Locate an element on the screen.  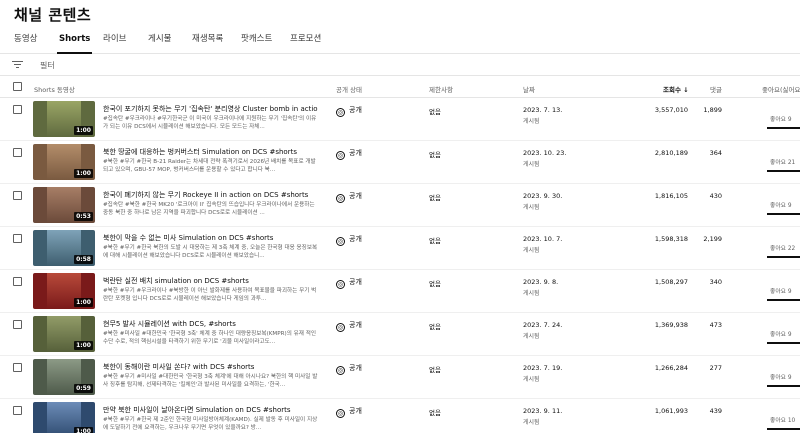
tab-live: 라이브 is located at coordinates (114, 44).